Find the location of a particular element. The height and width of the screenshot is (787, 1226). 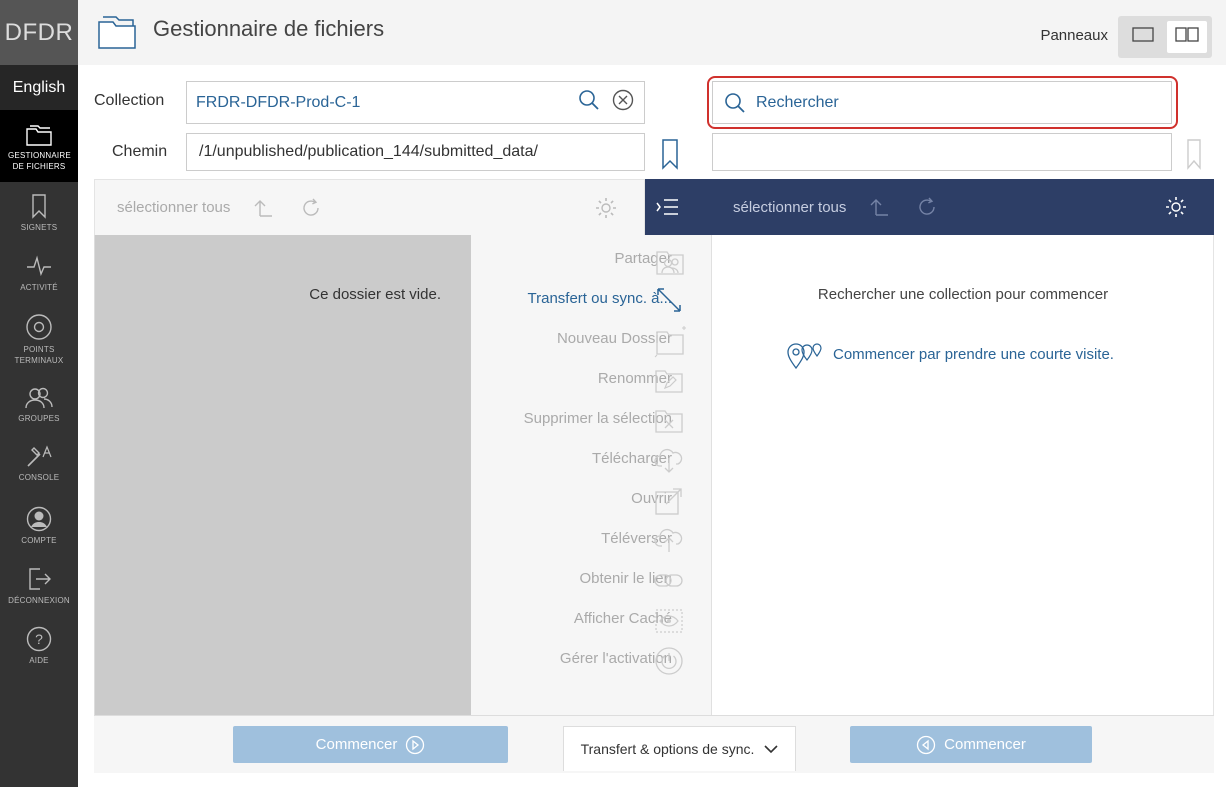

sidebar-item-activity: ACTIVITÉ is located at coordinates (39, 277).